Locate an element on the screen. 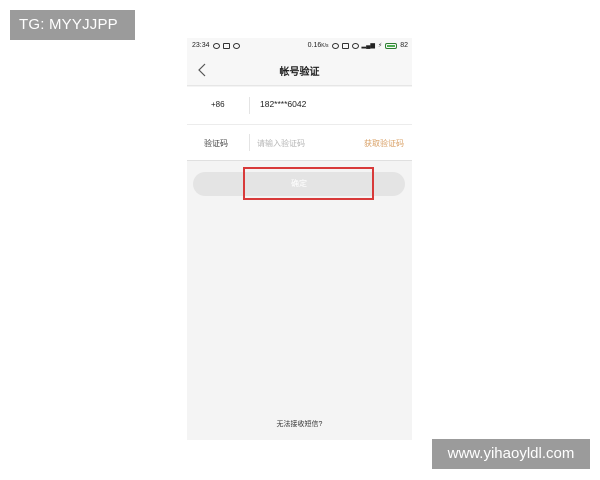 The height and width of the screenshot is (480, 600). phone-number: 182****6042 is located at coordinates (283, 104).